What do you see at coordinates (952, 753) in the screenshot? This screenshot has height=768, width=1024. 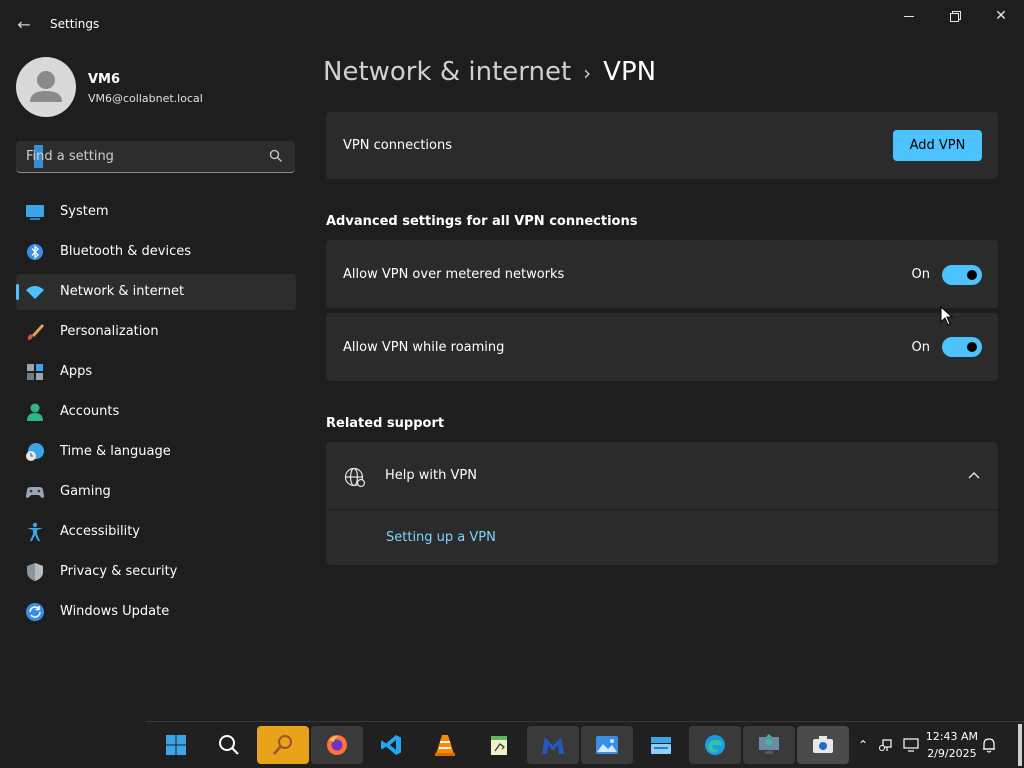 I see `clock-date: 2/9/2025` at bounding box center [952, 753].